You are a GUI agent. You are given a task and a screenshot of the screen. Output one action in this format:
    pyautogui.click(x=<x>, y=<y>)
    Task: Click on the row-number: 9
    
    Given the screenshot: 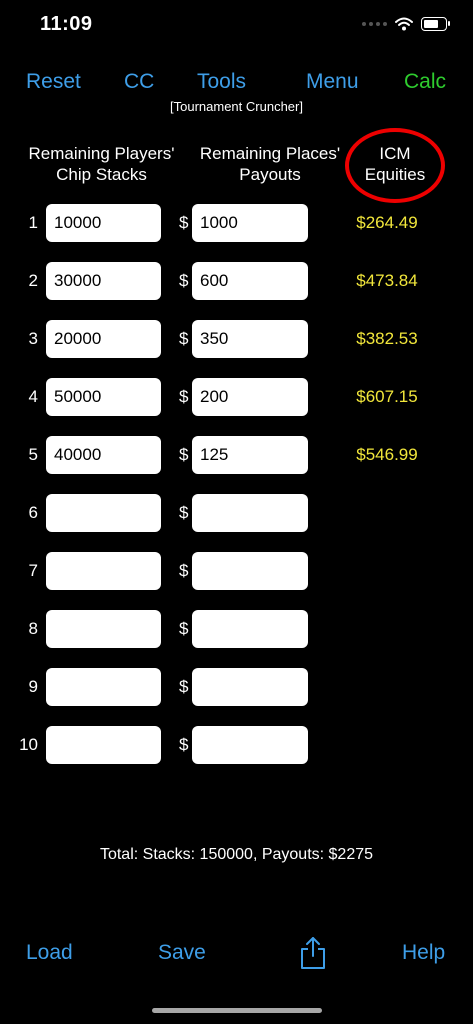 What is the action you would take?
    pyautogui.click(x=33, y=686)
    